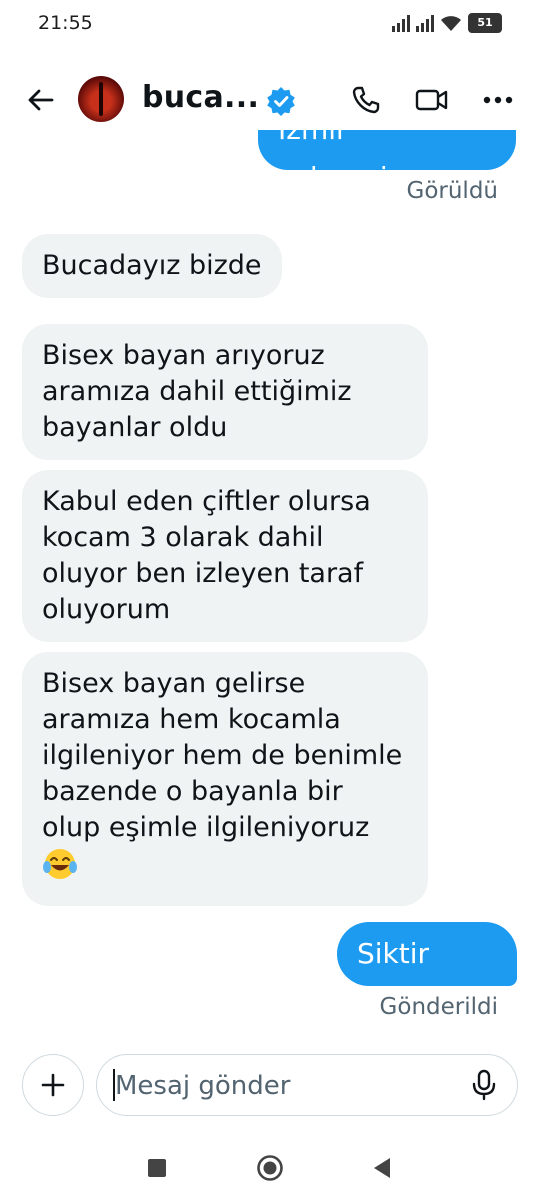 This screenshot has width=540, height=1200. What do you see at coordinates (183, 355) in the screenshot?
I see `message-line: Bisex bayan arıyoruz` at bounding box center [183, 355].